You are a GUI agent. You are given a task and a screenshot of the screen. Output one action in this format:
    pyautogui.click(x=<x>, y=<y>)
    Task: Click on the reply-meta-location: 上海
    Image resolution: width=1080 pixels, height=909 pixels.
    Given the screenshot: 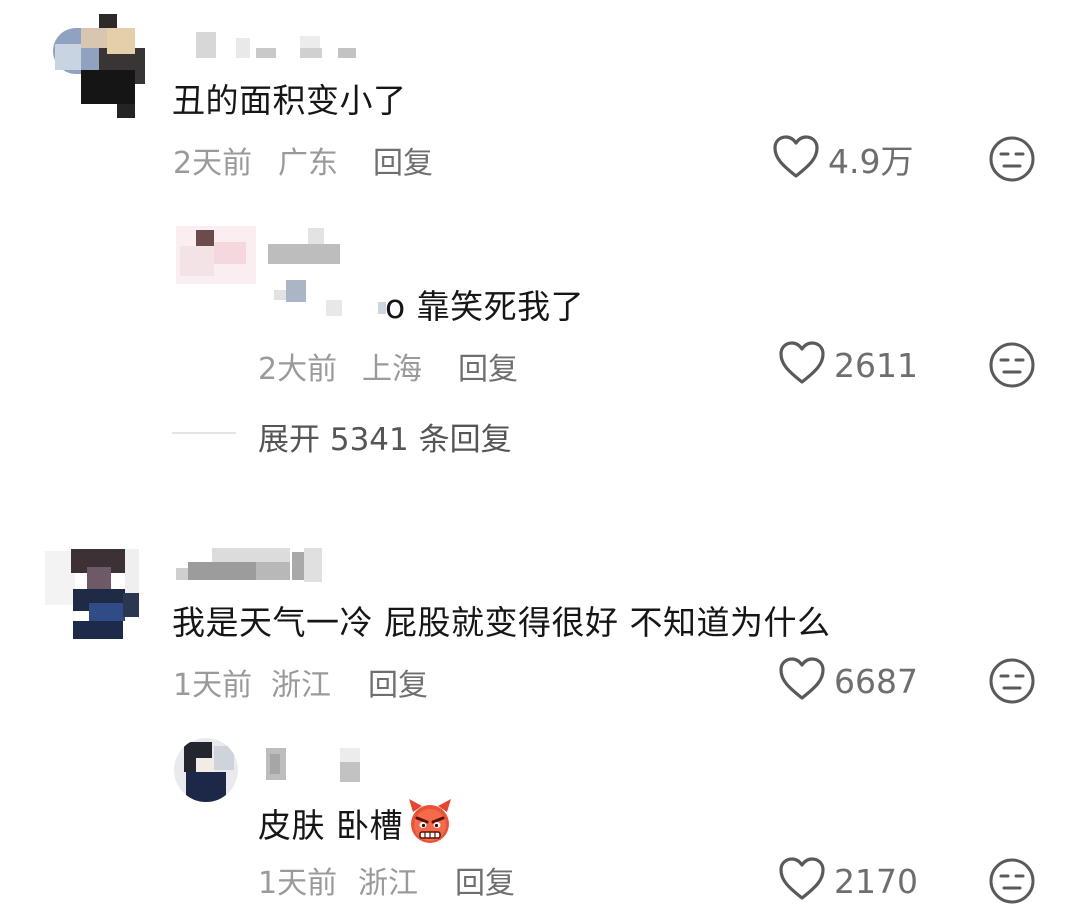 What is the action you would take?
    pyautogui.click(x=392, y=369)
    